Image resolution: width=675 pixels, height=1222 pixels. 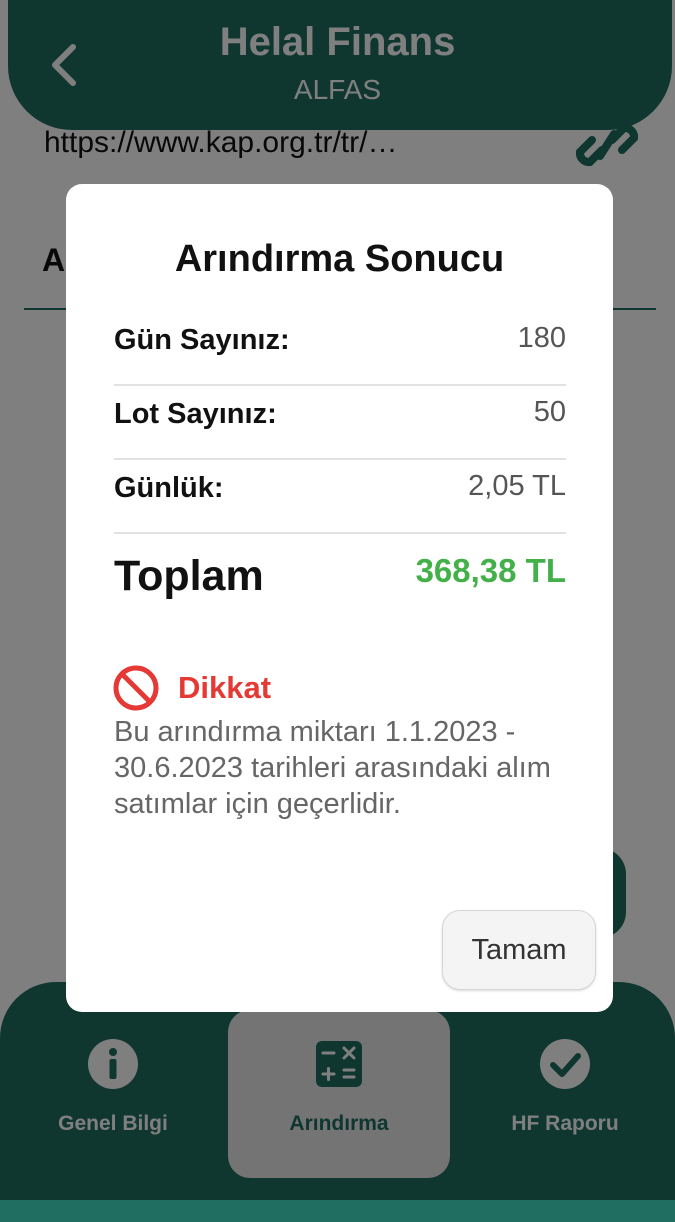 What do you see at coordinates (340, 348) in the screenshot?
I see `day-count-row: Gün Sayınız: 180` at bounding box center [340, 348].